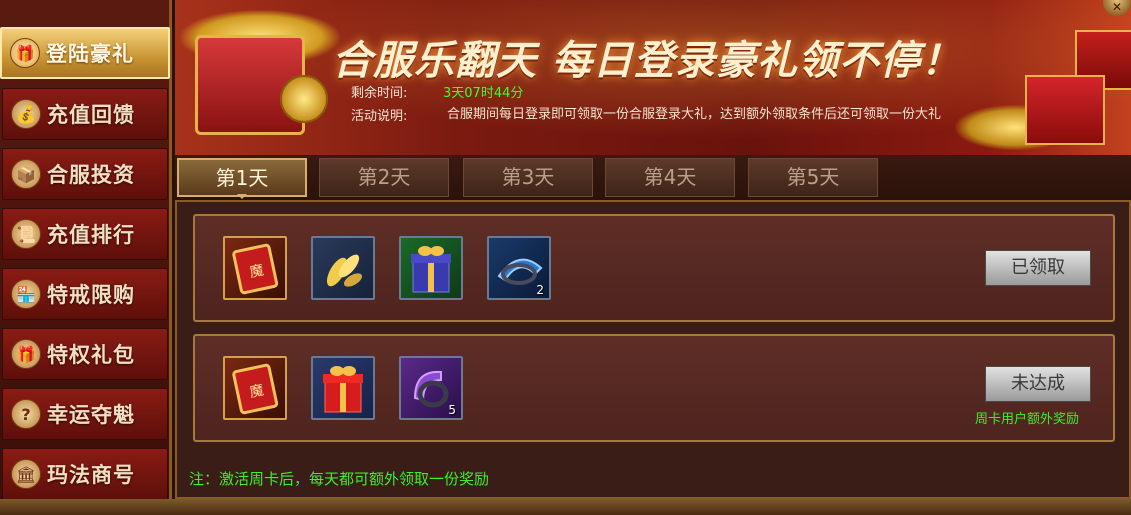  What do you see at coordinates (26, 474) in the screenshot?
I see `store-icon: 🏛` at bounding box center [26, 474].